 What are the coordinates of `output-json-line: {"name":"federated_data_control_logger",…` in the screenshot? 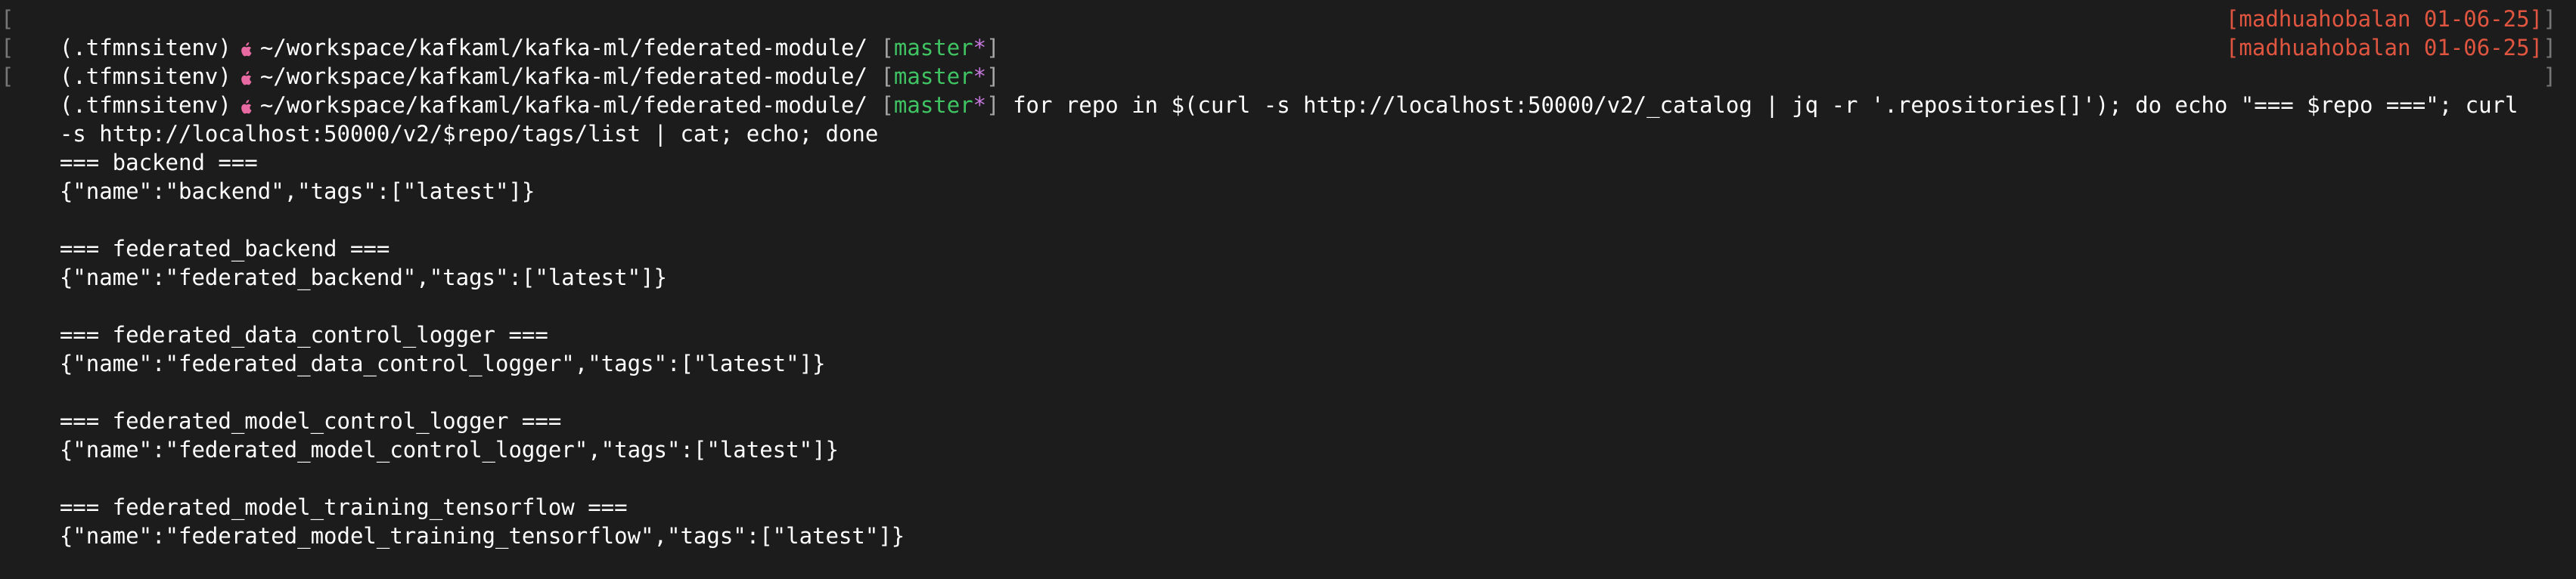 It's located at (1284, 348).